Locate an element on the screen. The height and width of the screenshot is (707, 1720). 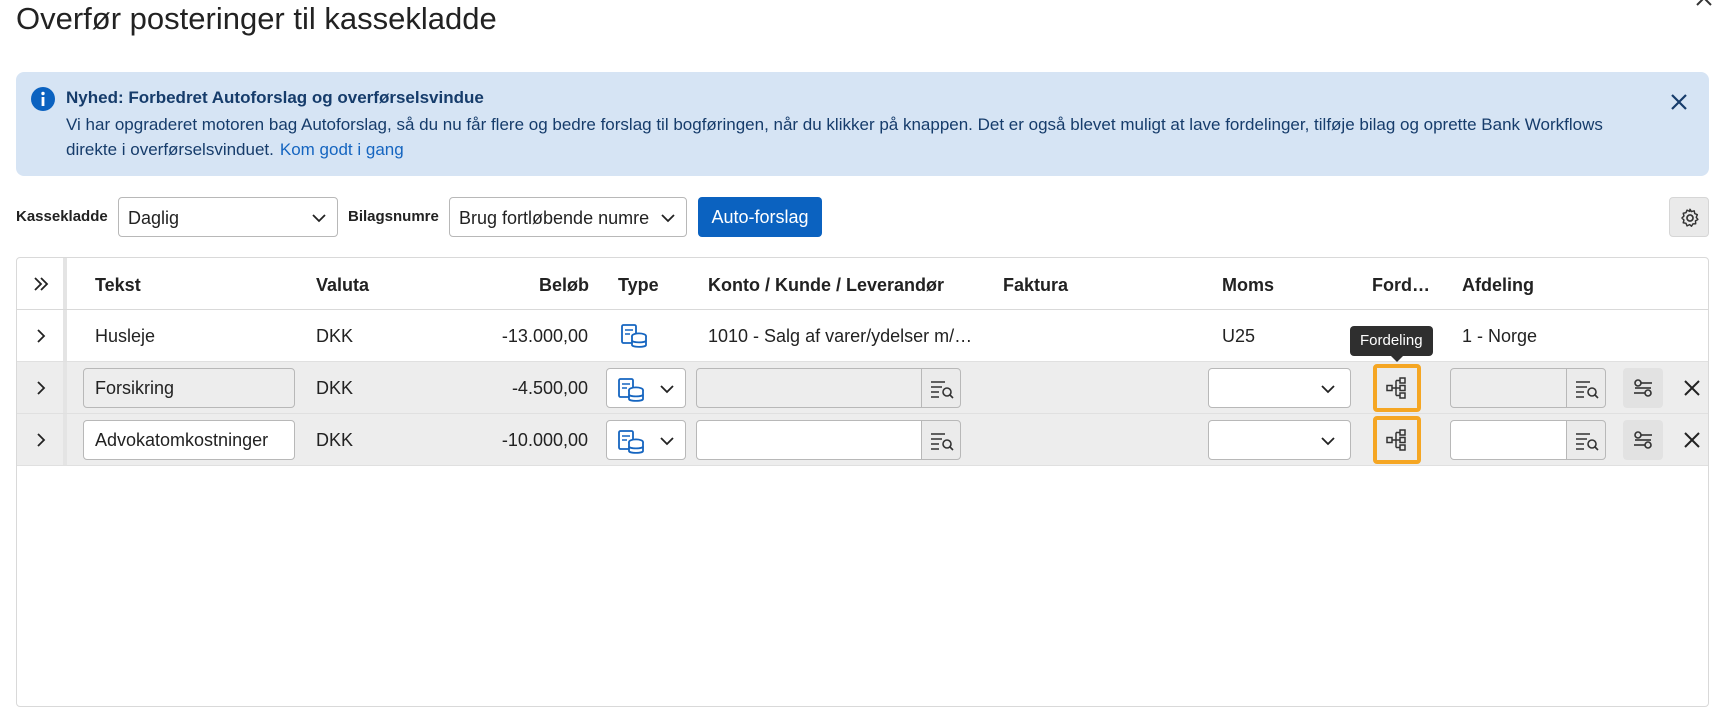
col-belob: Beløb is located at coordinates (564, 285).